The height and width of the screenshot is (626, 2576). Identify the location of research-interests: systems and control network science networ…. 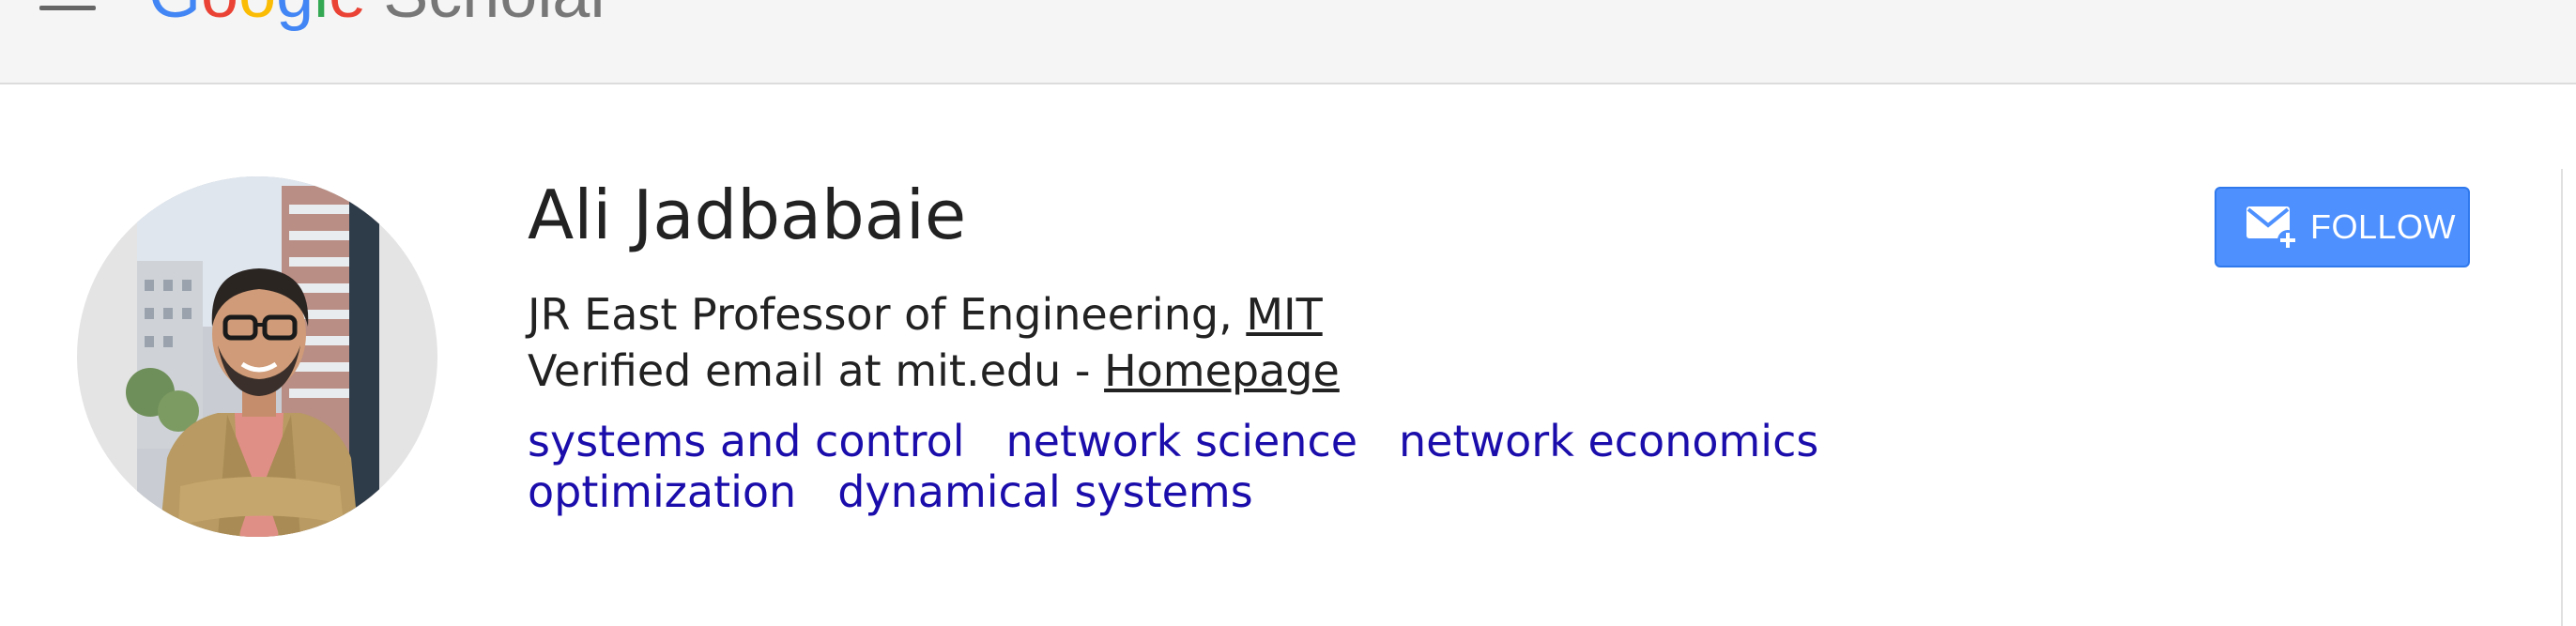
(1326, 466).